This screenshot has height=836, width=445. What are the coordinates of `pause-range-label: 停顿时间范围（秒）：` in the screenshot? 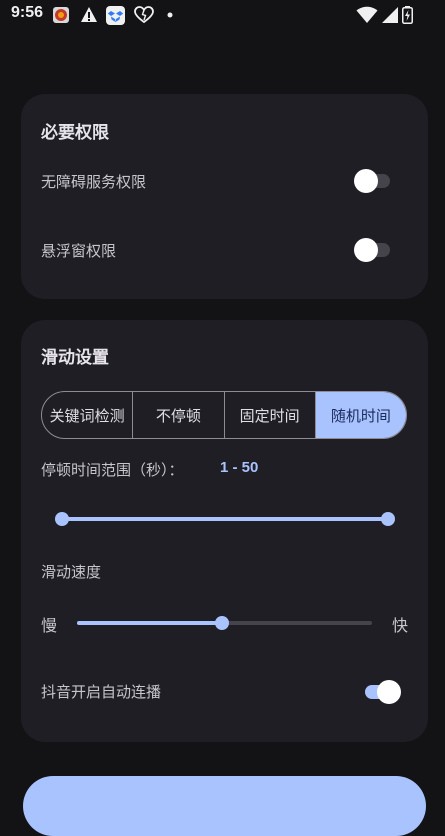 It's located at (112, 470).